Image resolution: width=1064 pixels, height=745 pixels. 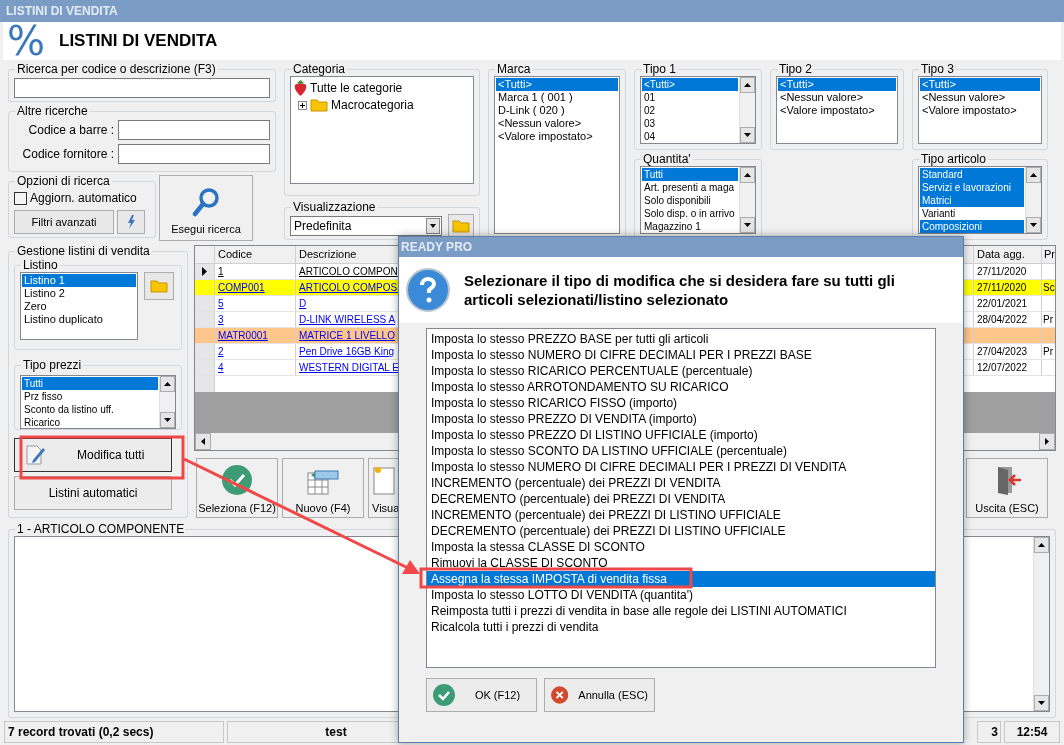 What do you see at coordinates (681, 627) in the screenshot?
I see `option-item: Ricalcola tutti i prezzi di vendita` at bounding box center [681, 627].